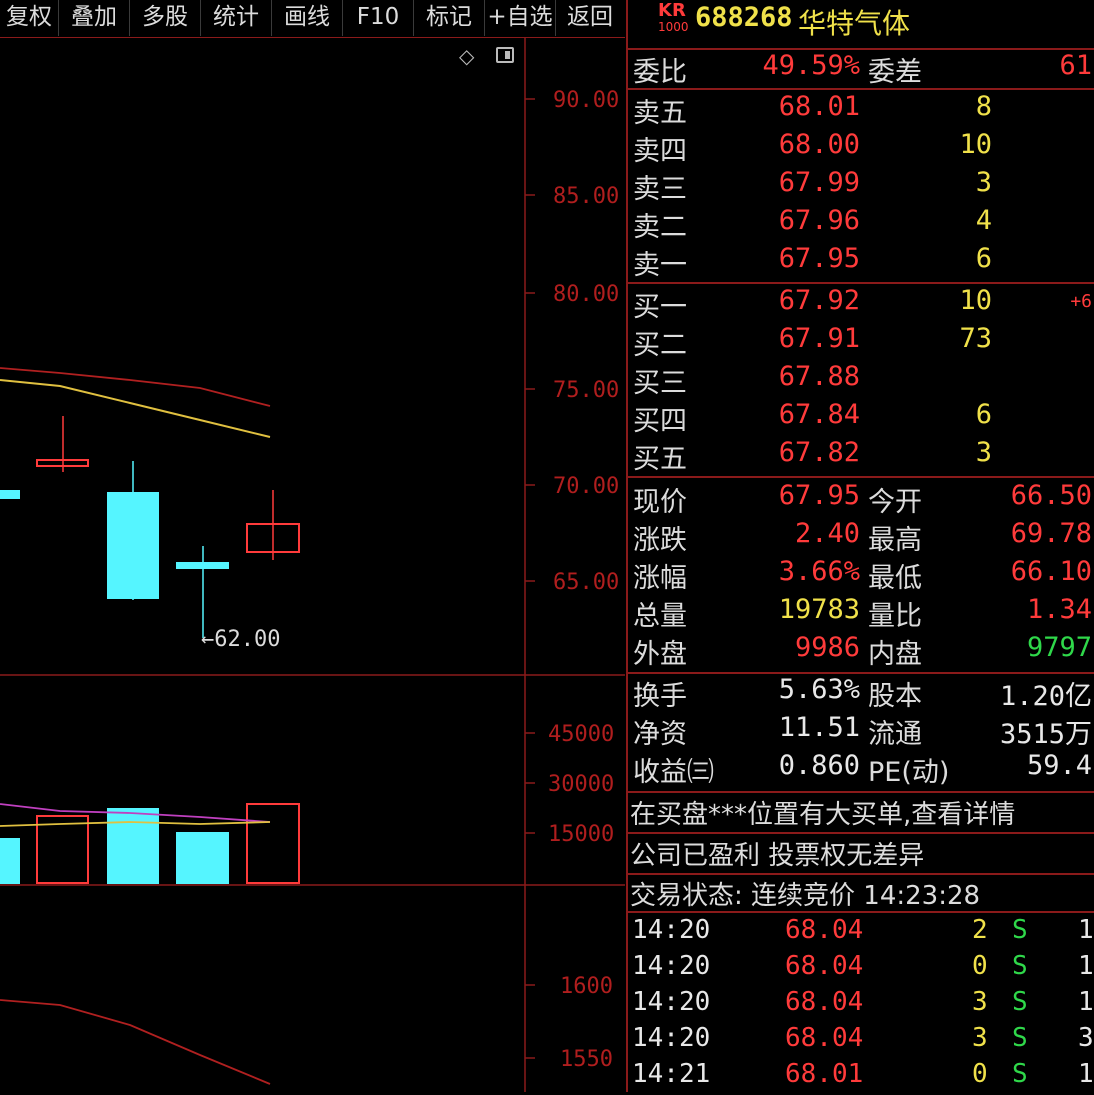 This screenshot has width=1094, height=1095. Describe the element at coordinates (805, 896) in the screenshot. I see `status-text: 交易状态: 连续竞价 14:23:28` at that location.